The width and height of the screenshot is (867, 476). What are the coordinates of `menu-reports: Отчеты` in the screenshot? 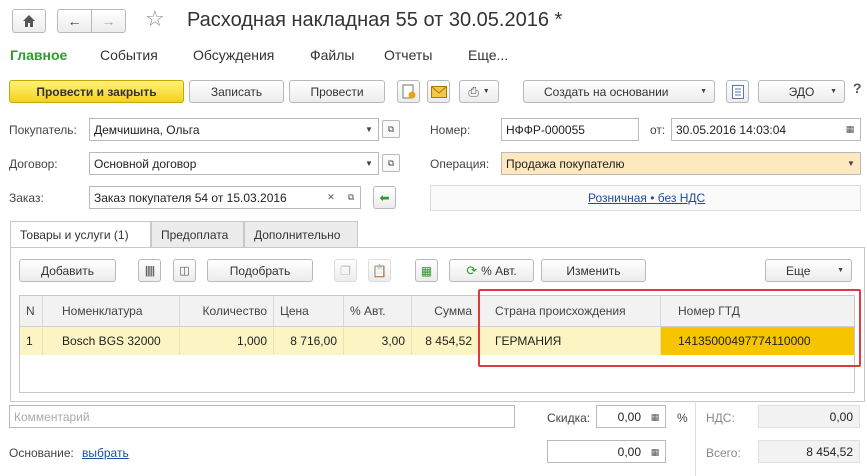 It's located at (408, 55).